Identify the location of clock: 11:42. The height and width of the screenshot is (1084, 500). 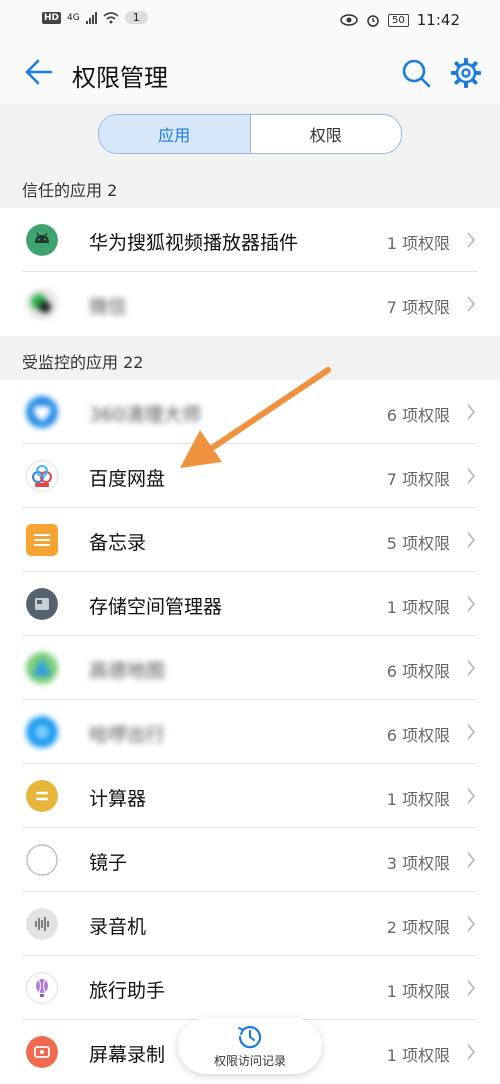
(438, 20).